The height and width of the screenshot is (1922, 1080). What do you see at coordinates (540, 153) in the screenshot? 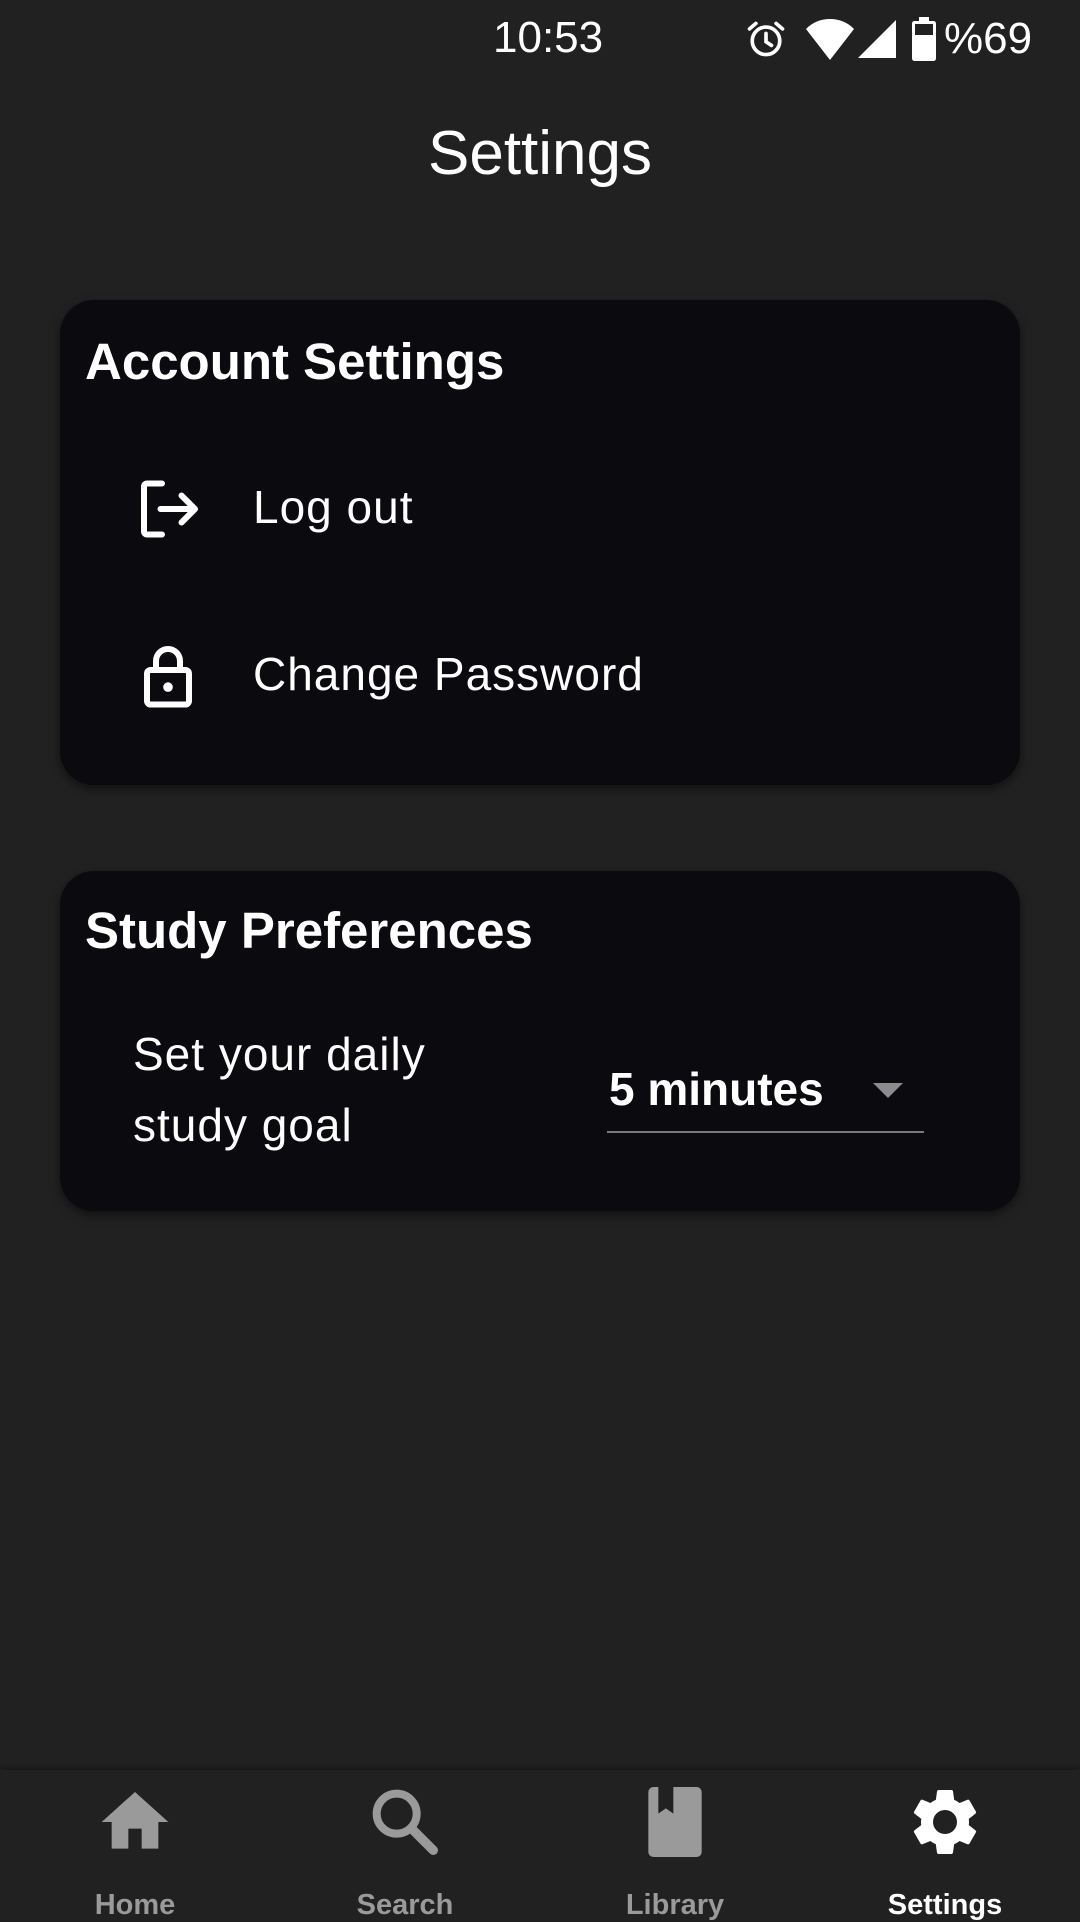
I see `page-title: Settings` at bounding box center [540, 153].